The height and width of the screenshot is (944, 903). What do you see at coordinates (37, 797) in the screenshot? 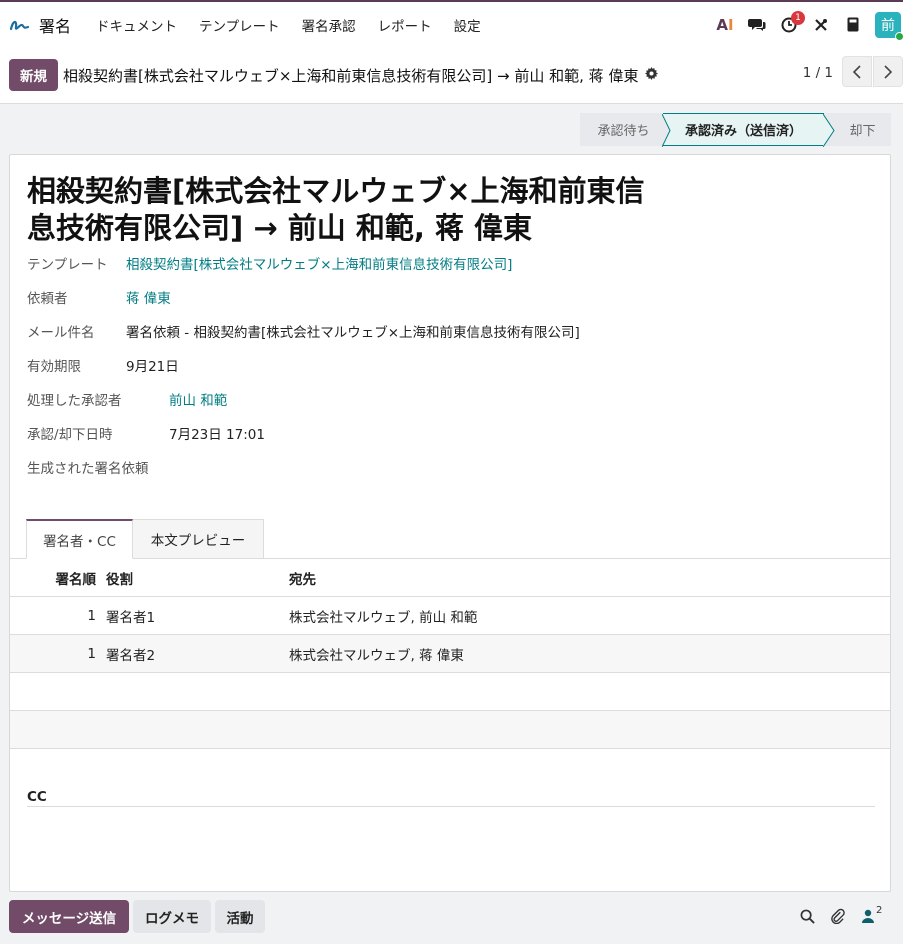
I see `cc-label: CC` at bounding box center [37, 797].